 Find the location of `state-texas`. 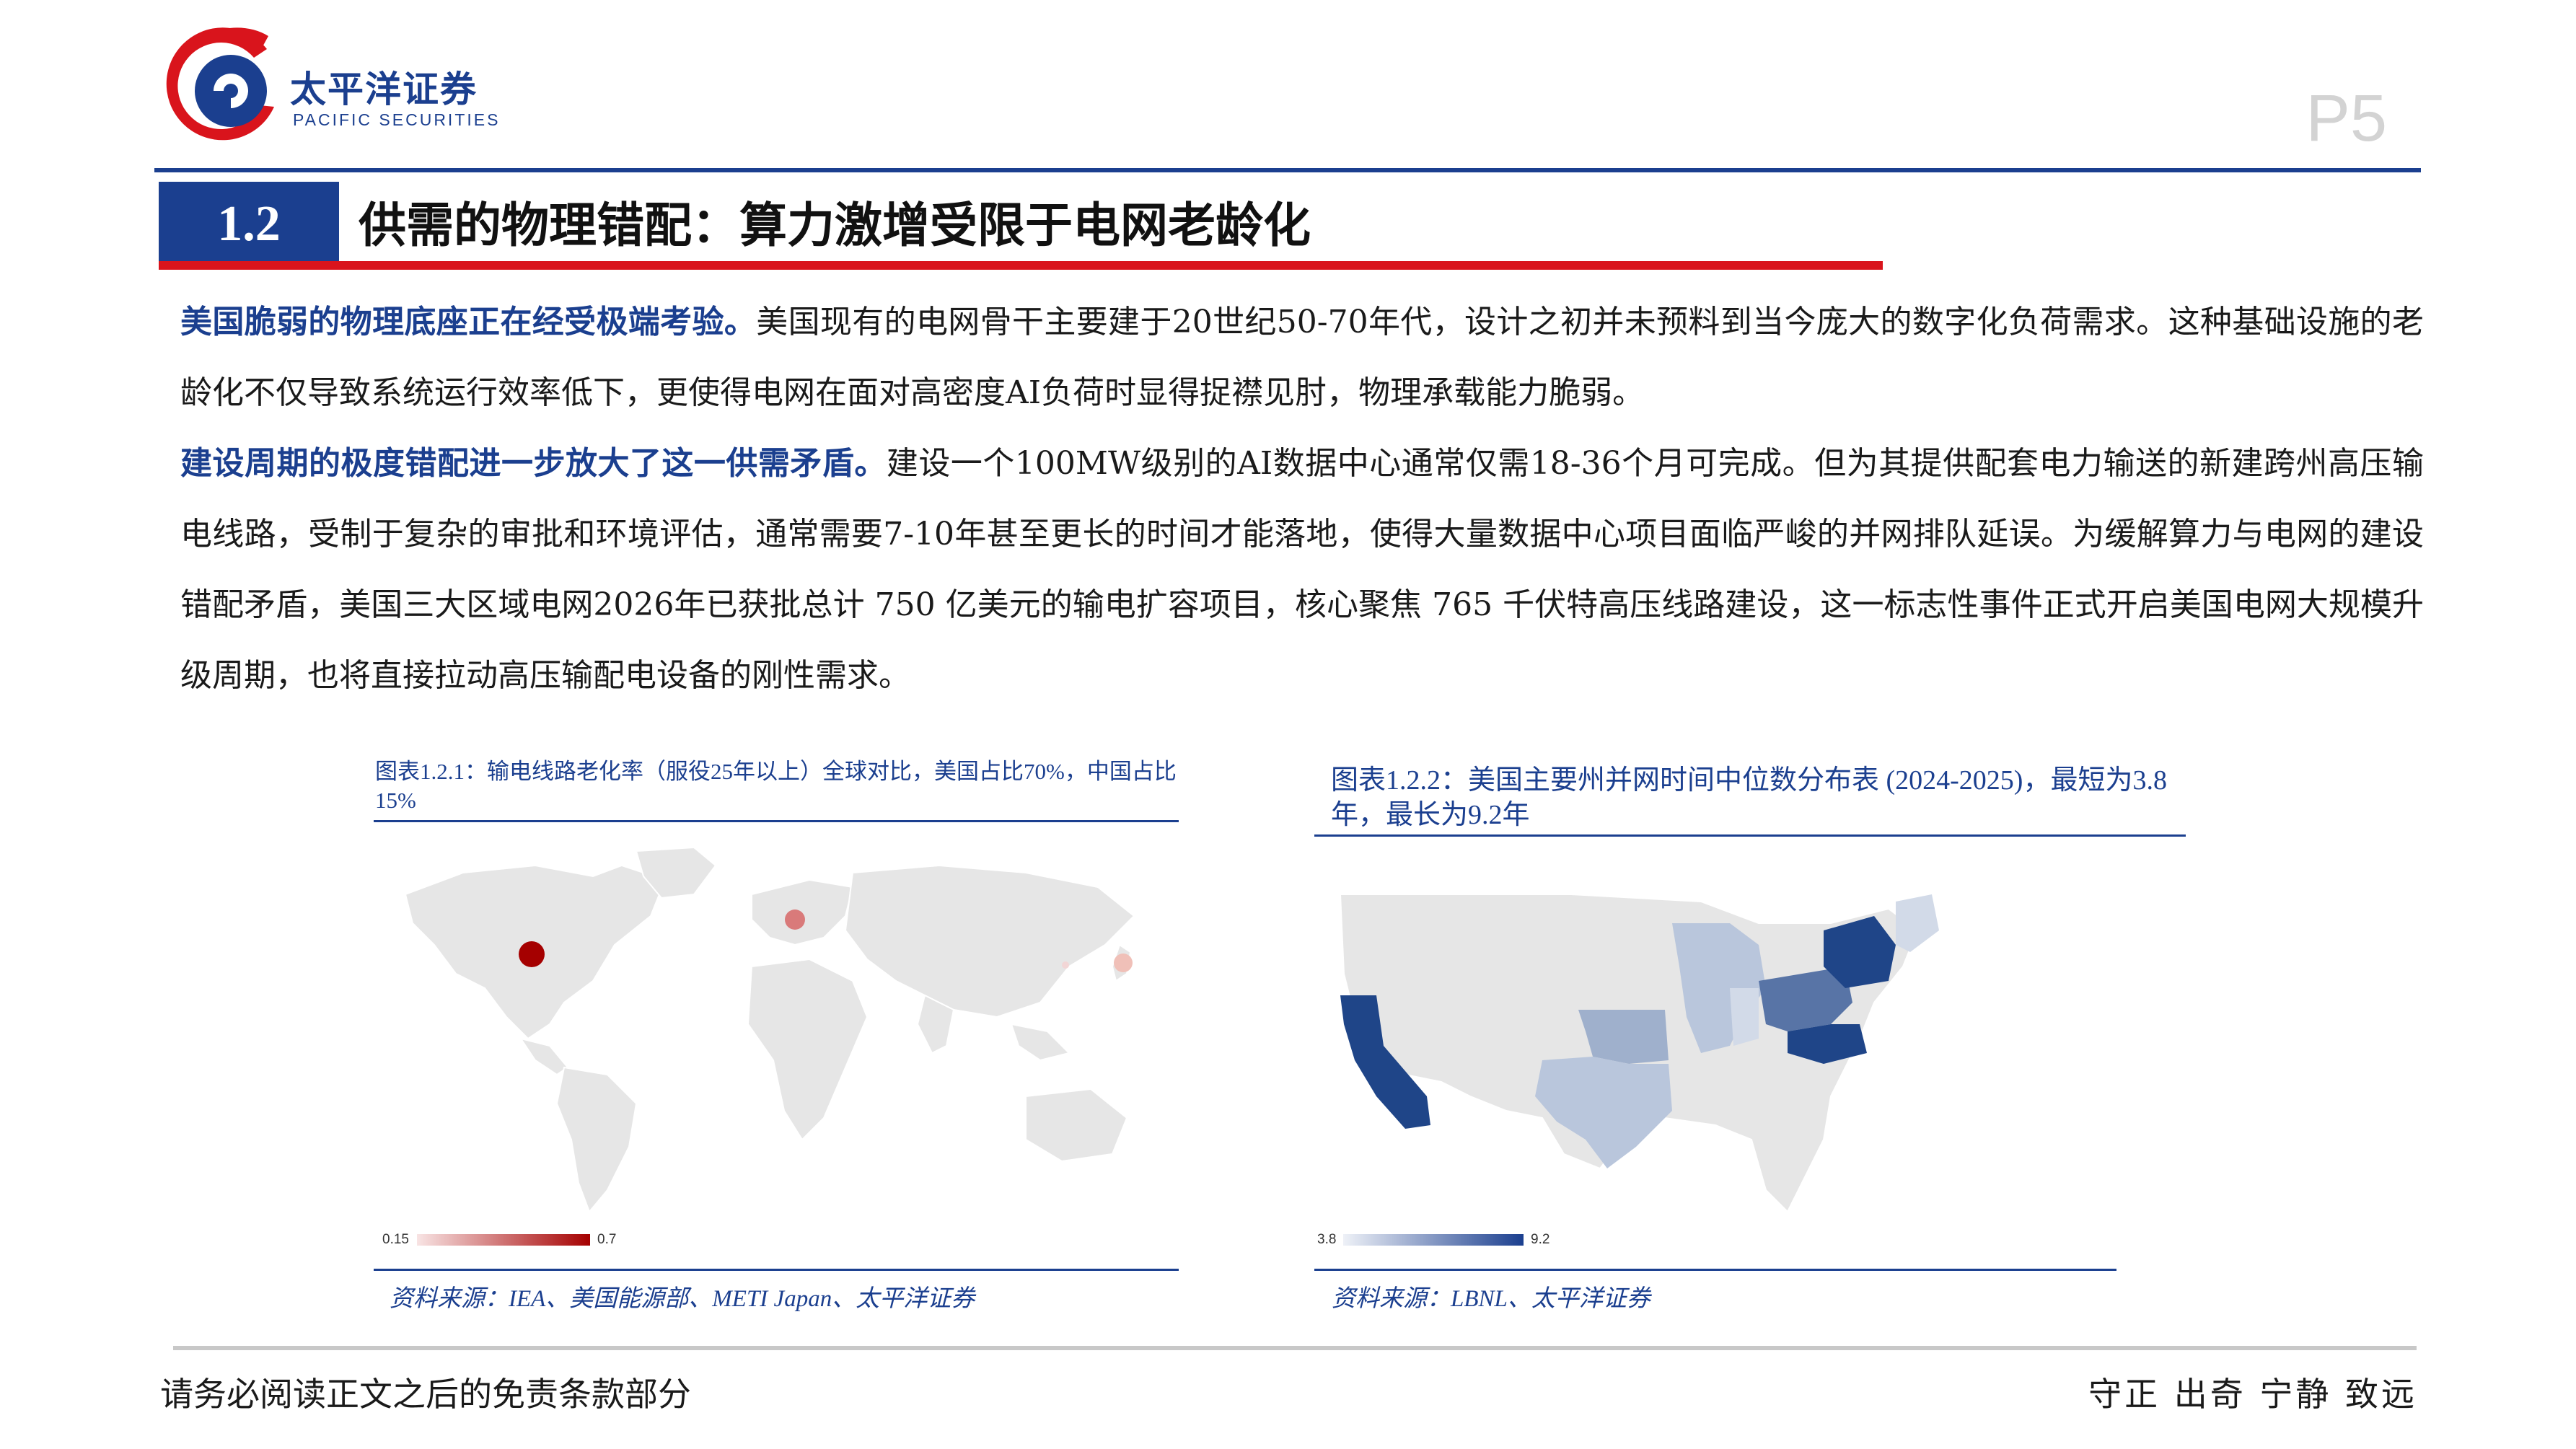

state-texas is located at coordinates (1603, 1112).